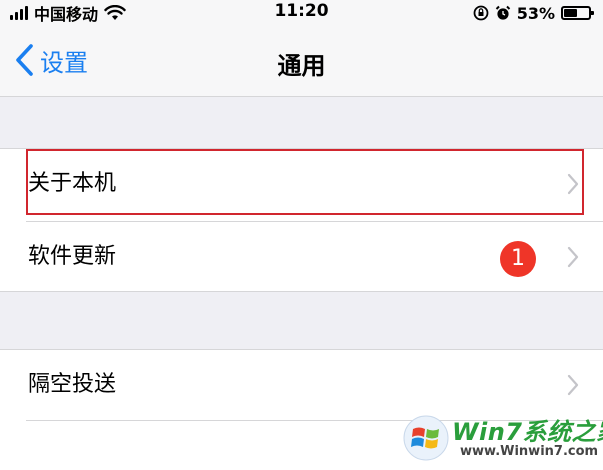  I want to click on status-bar: 中国移动 11:20 53%, so click(301, 13).